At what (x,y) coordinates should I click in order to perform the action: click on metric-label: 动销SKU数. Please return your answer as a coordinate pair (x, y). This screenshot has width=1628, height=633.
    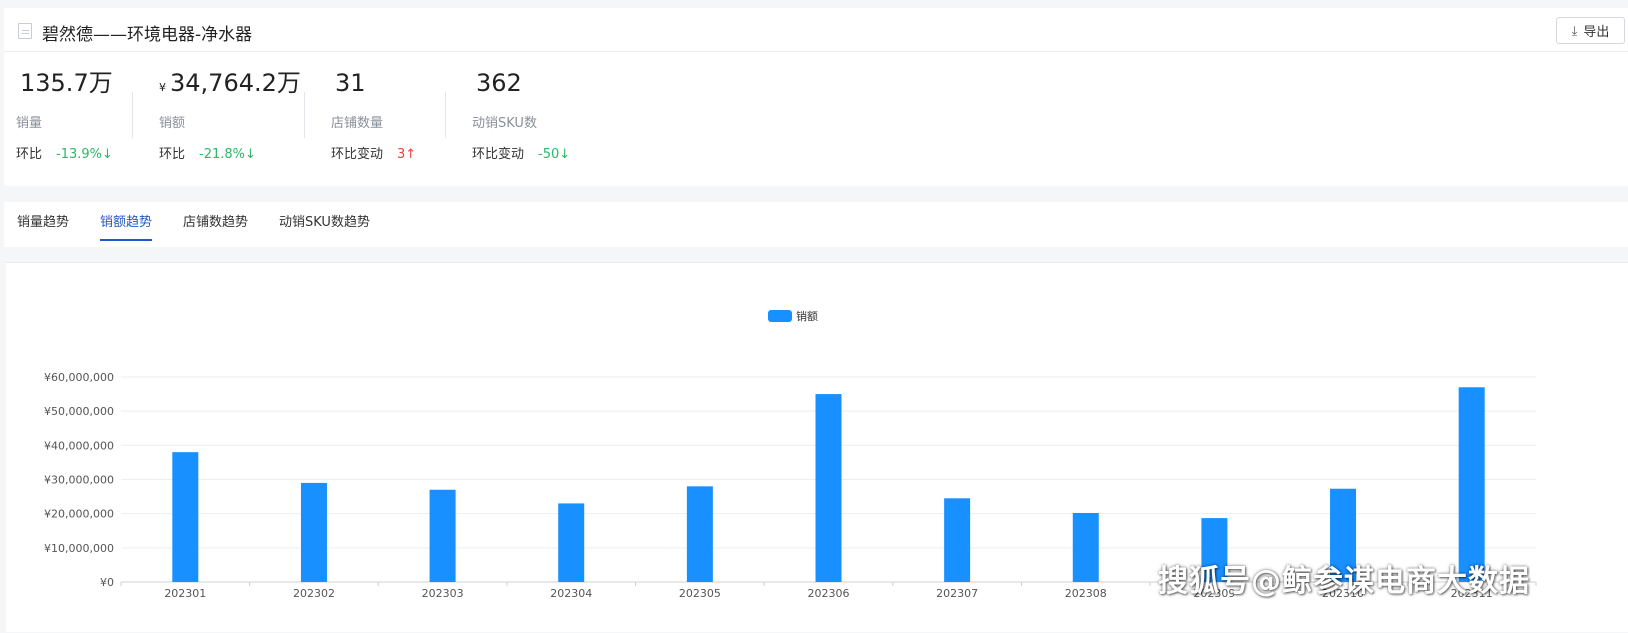
    Looking at the image, I should click on (504, 123).